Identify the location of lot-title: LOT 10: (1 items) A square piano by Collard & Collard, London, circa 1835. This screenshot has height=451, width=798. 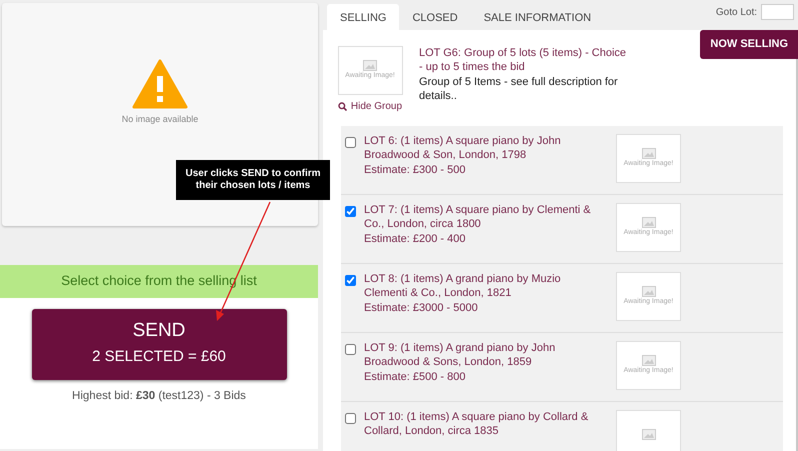
(477, 424).